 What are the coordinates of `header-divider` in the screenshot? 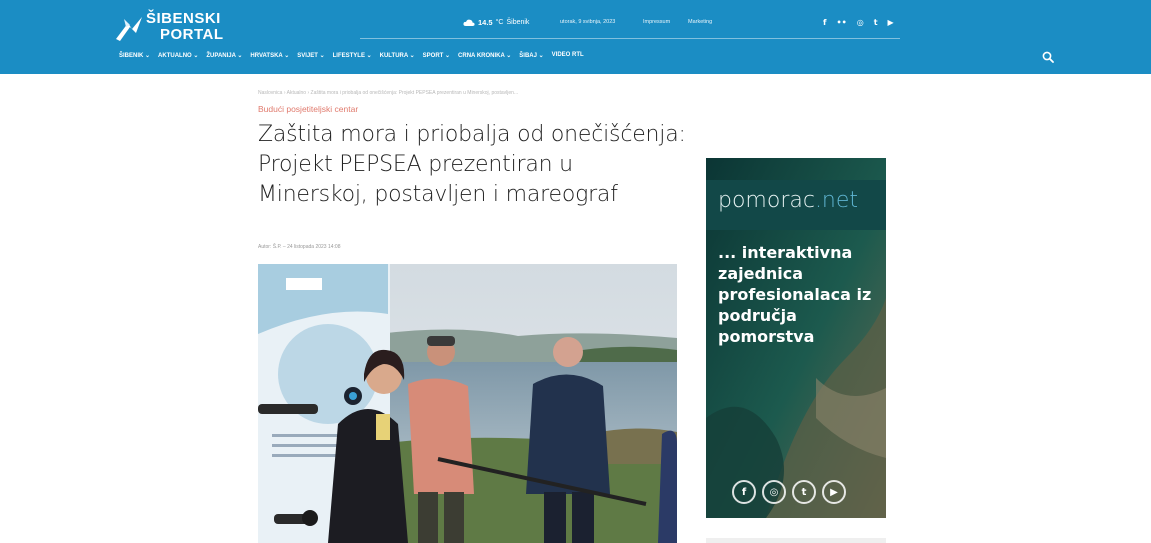 It's located at (630, 38).